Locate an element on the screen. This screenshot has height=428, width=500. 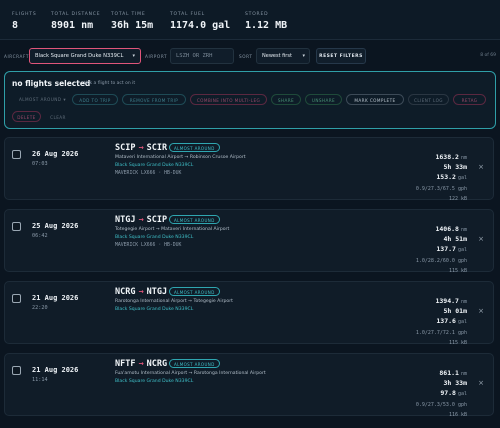
results-count: 8 of 69 is located at coordinates (488, 55).